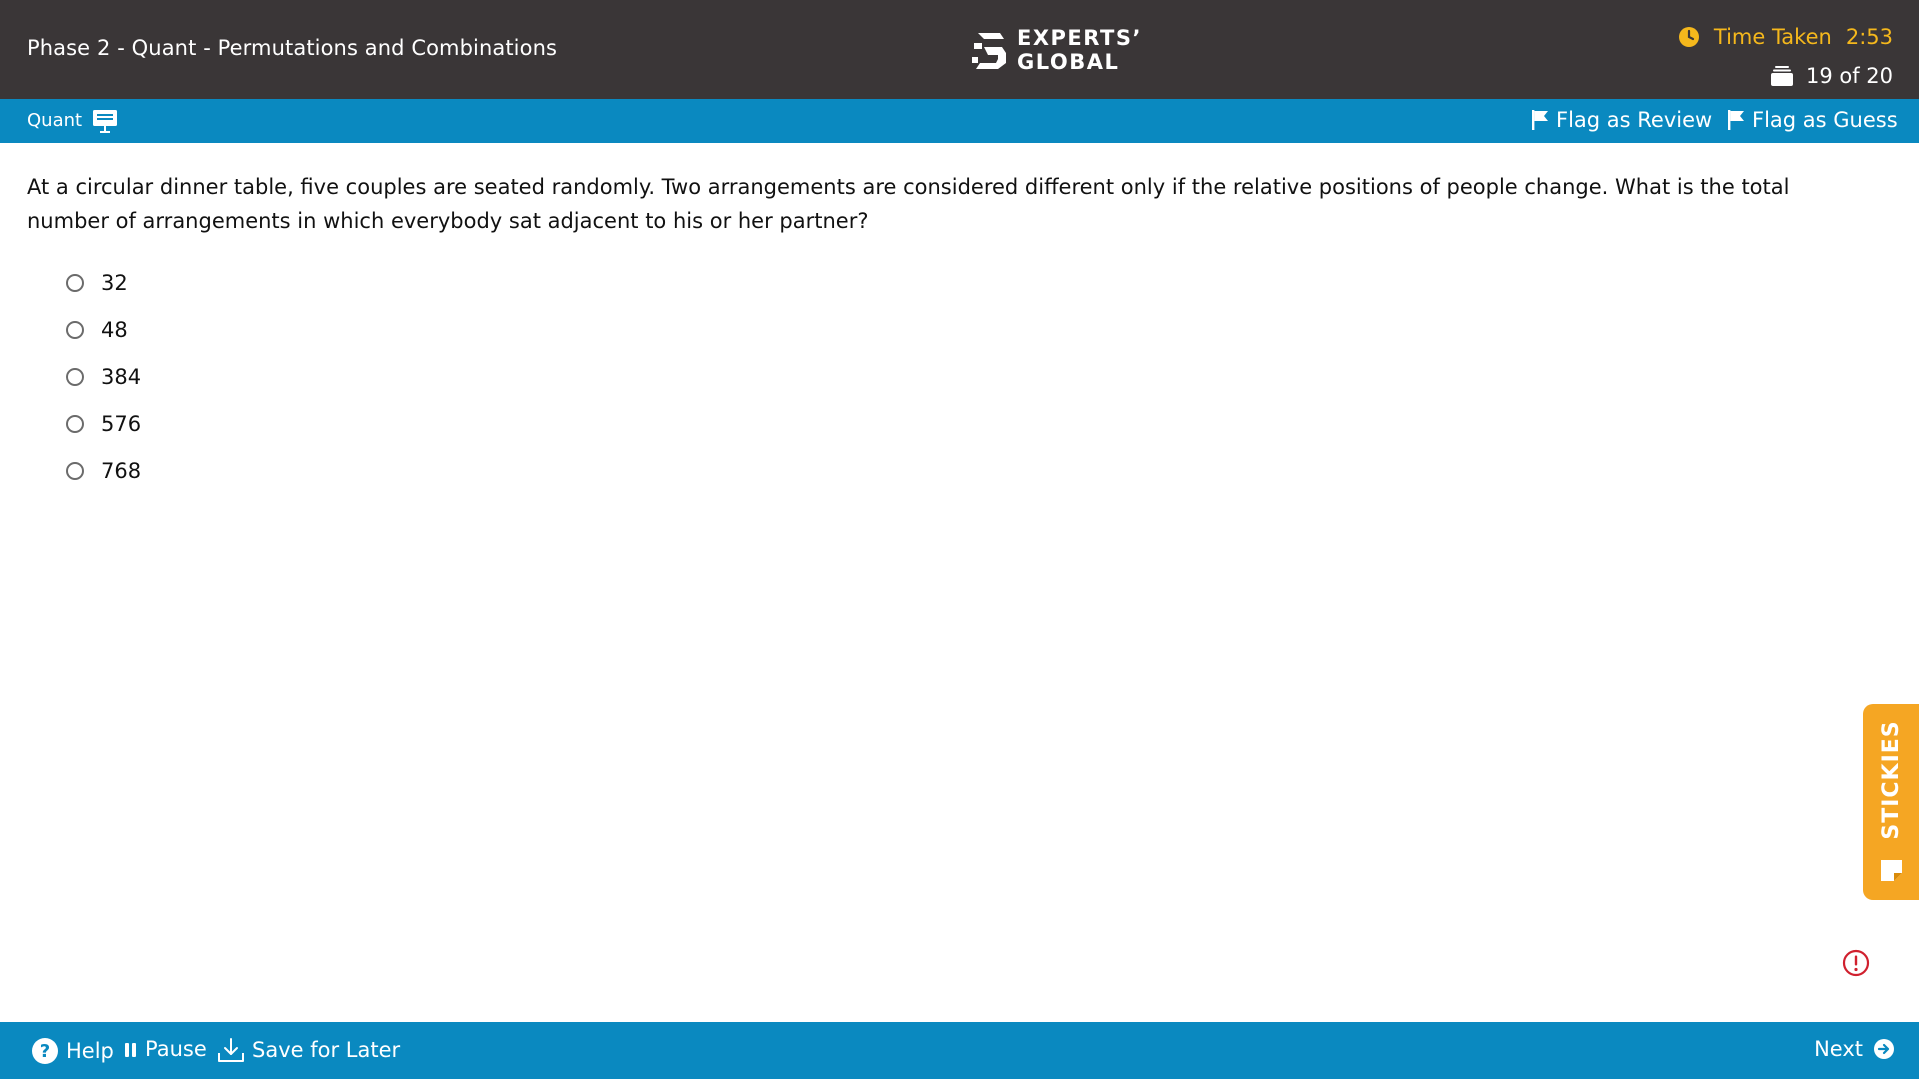 The height and width of the screenshot is (1079, 1919). I want to click on next-label: Next, so click(1838, 1049).